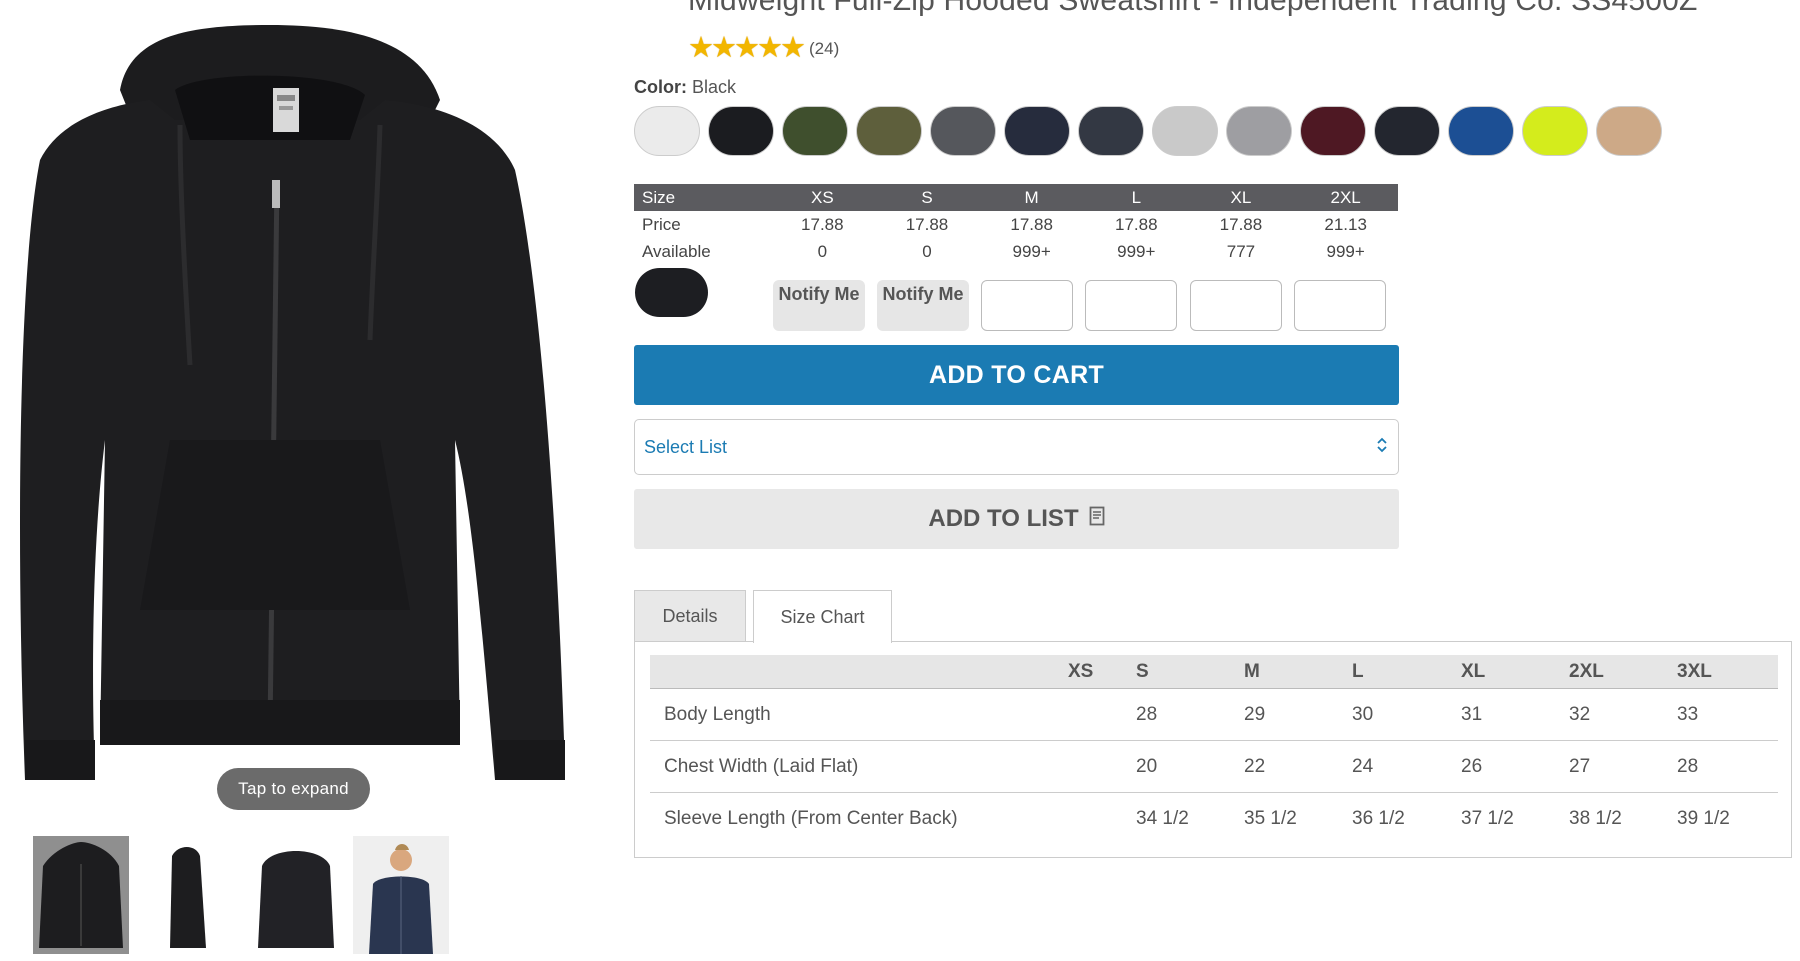  I want to click on tab-size-chart: Size Chart, so click(822, 616).